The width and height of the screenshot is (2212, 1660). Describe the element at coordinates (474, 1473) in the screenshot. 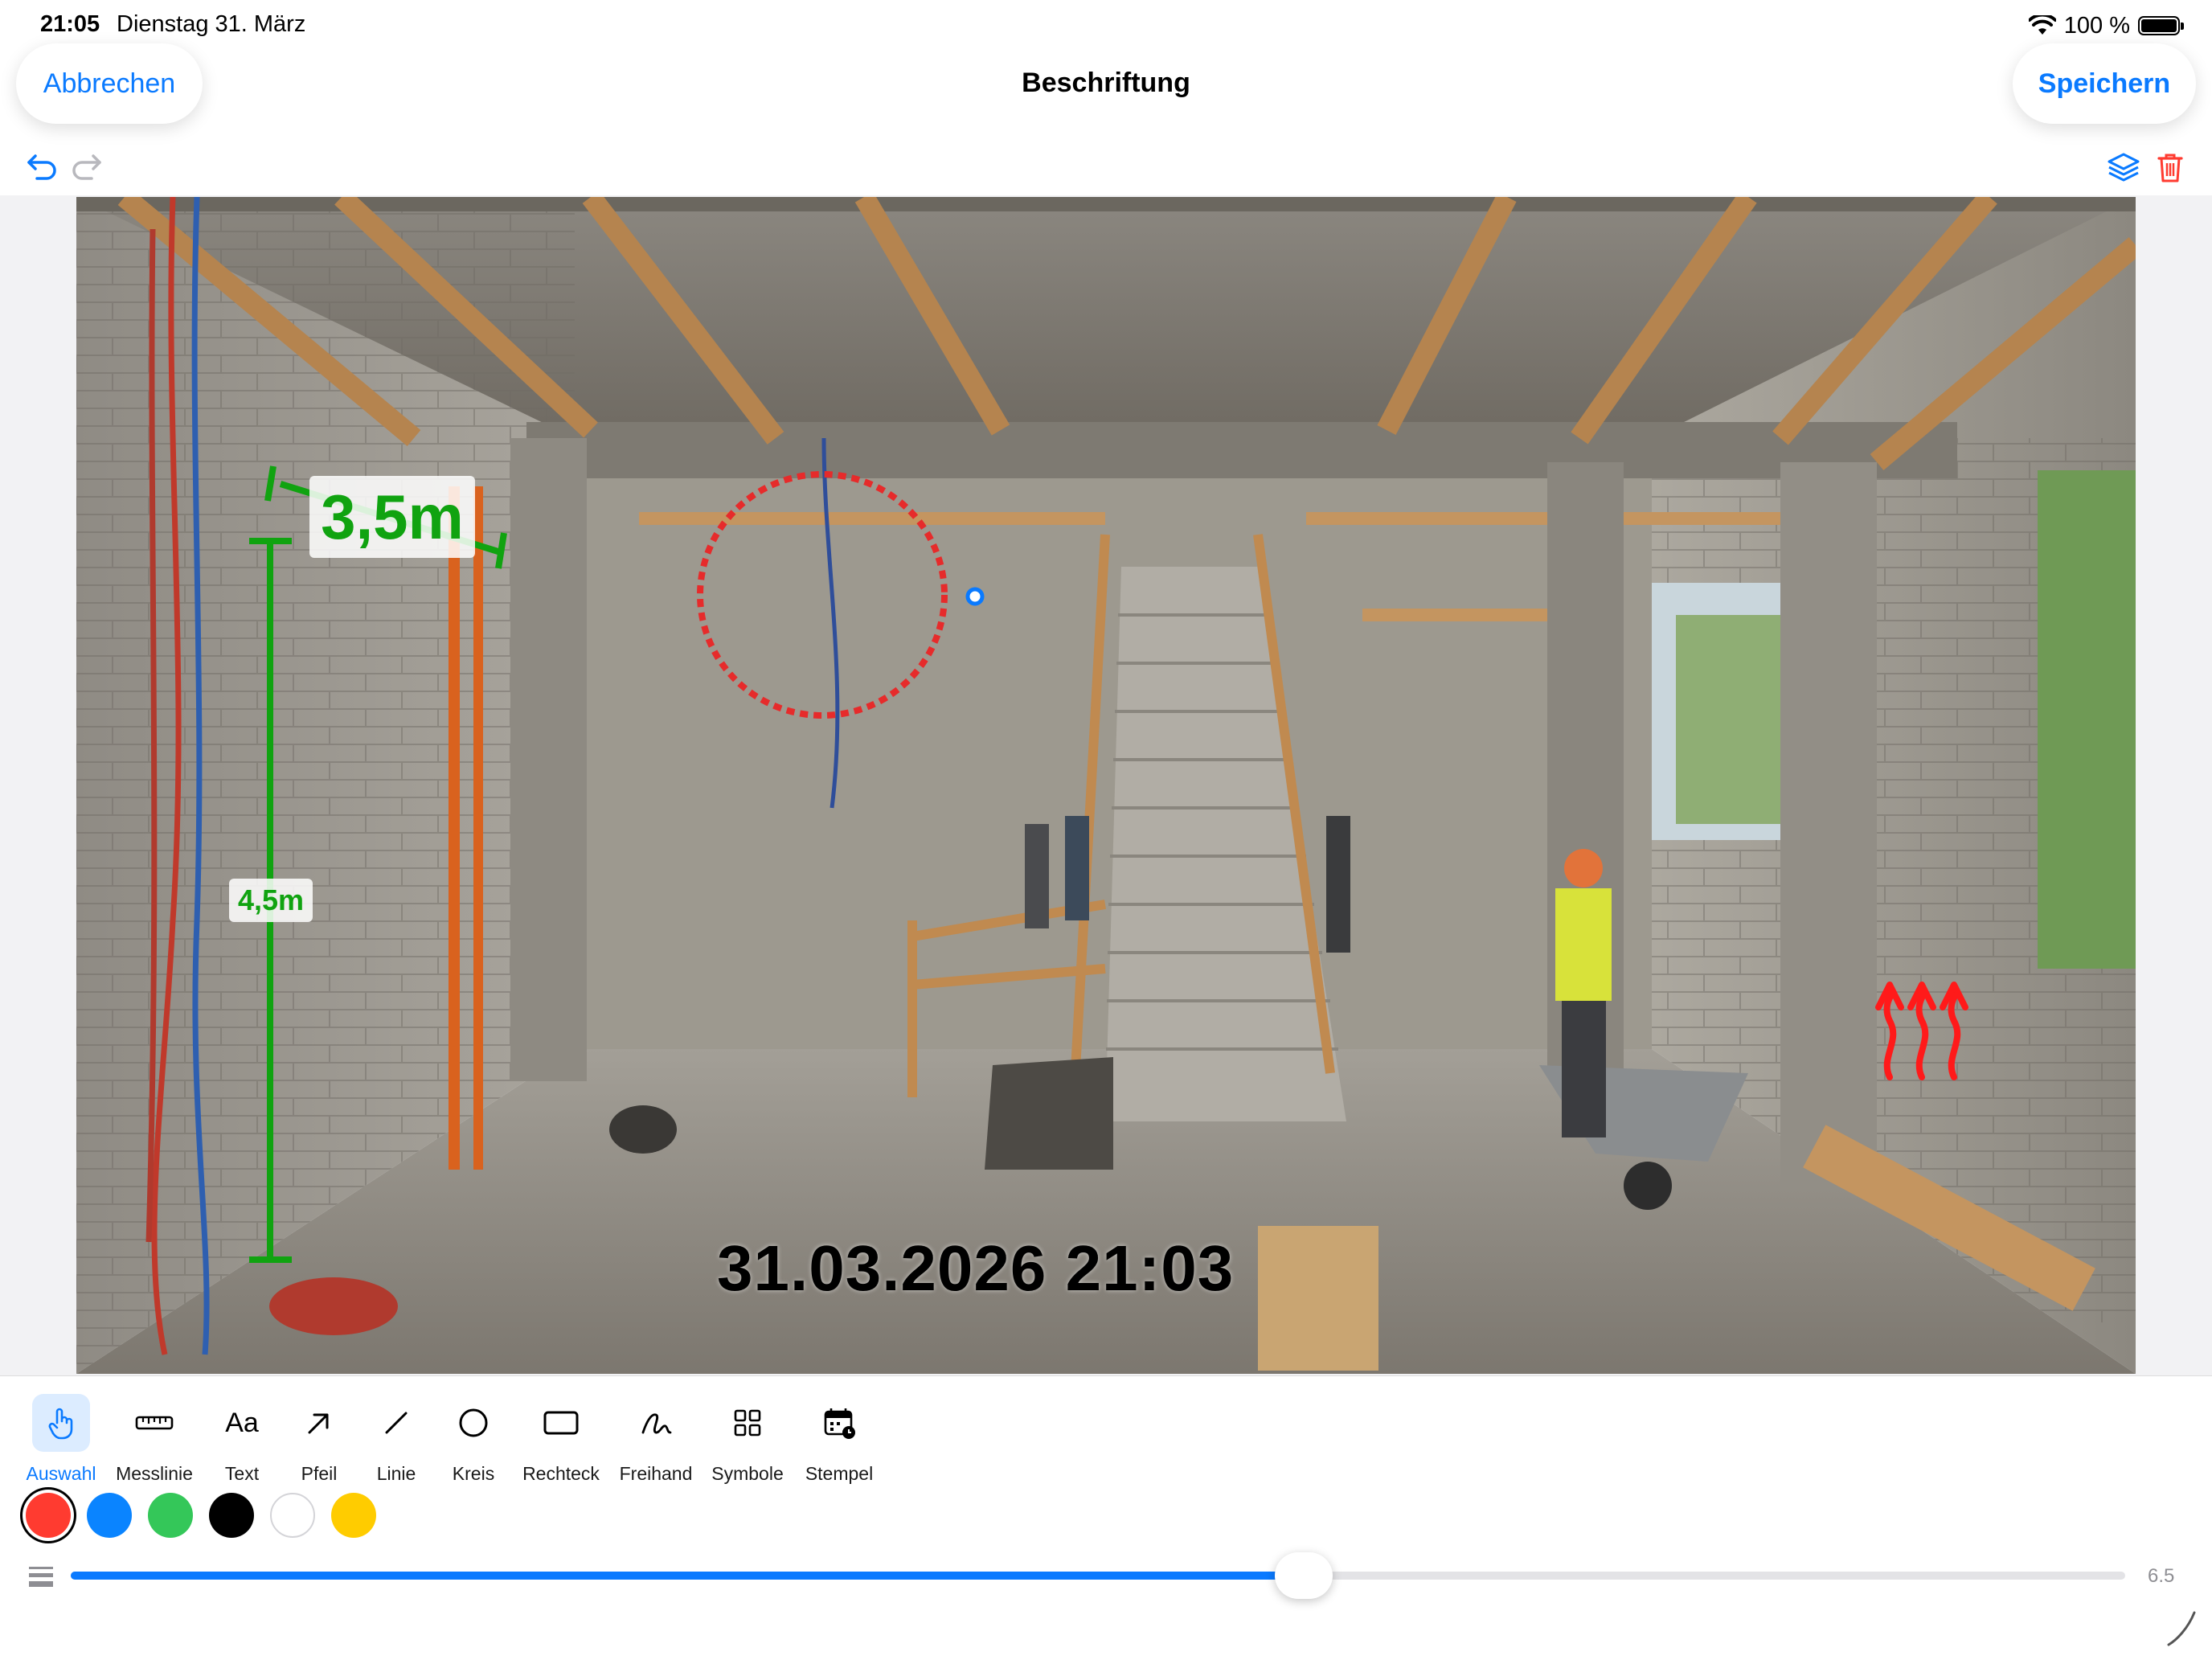

I see `tool-label: Kreis` at that location.